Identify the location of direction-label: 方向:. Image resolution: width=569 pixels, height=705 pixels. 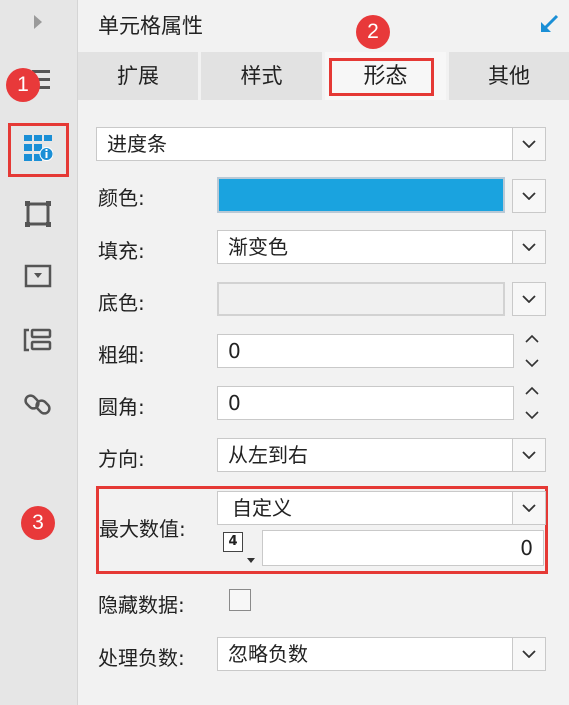
(121, 459).